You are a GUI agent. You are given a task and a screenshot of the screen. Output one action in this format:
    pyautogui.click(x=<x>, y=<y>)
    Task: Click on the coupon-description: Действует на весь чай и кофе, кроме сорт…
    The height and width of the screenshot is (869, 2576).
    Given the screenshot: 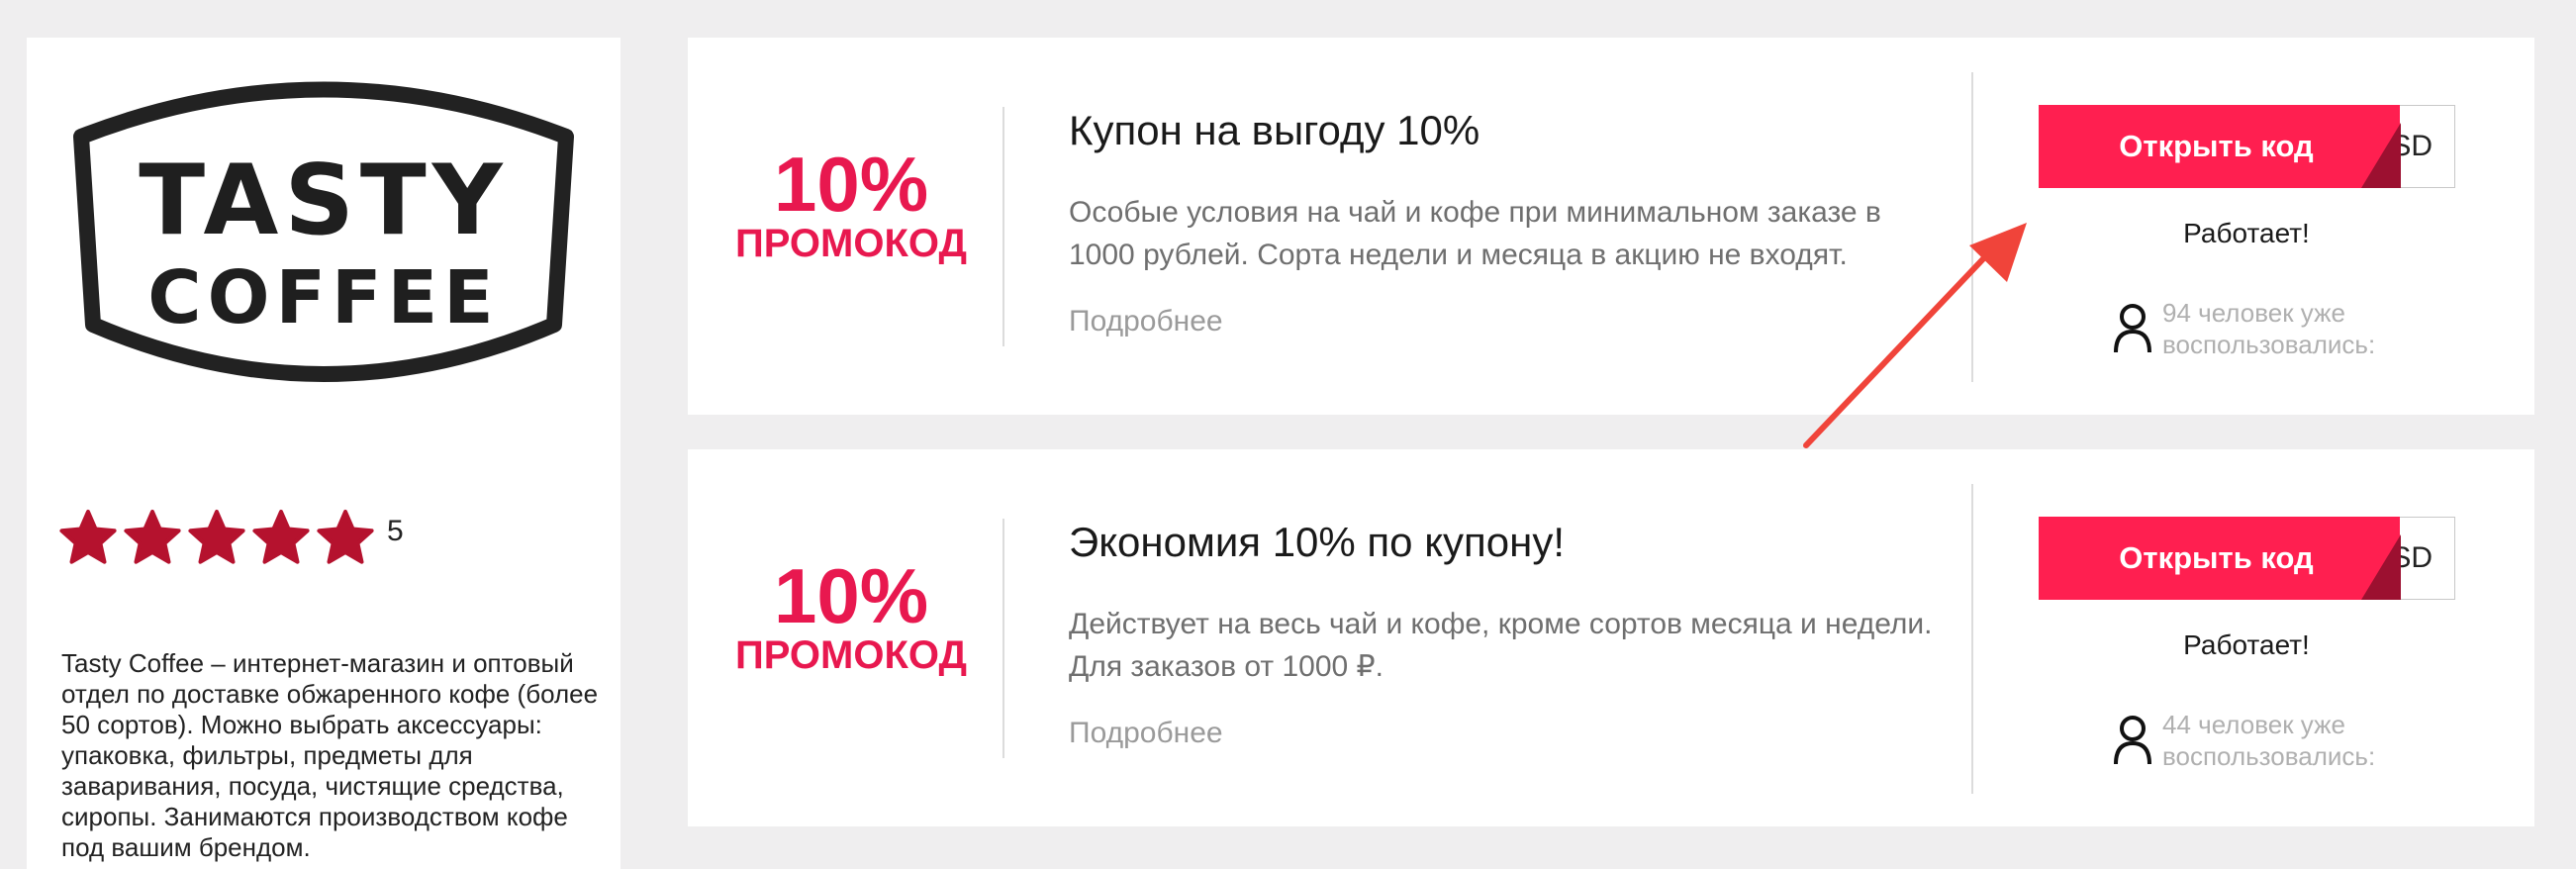 What is the action you would take?
    pyautogui.click(x=1501, y=645)
    